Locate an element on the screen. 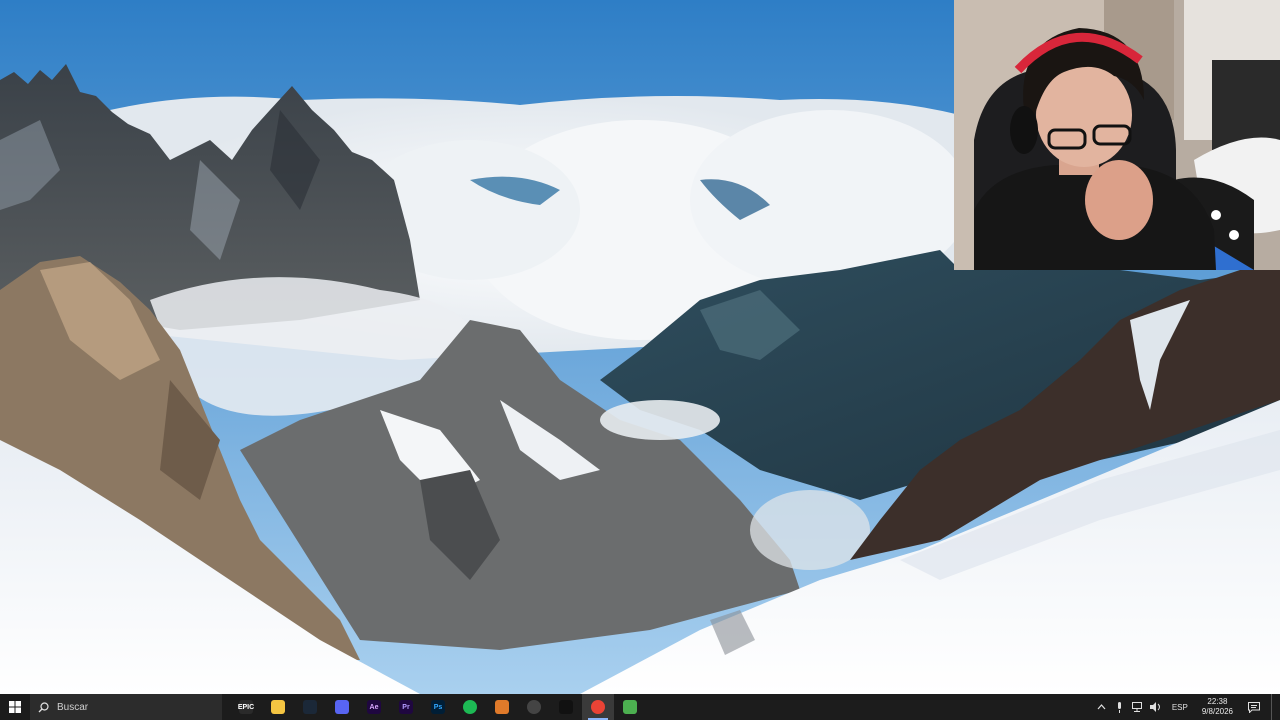 This screenshot has width=1280, height=720. minecraft-icon is located at coordinates (630, 707).